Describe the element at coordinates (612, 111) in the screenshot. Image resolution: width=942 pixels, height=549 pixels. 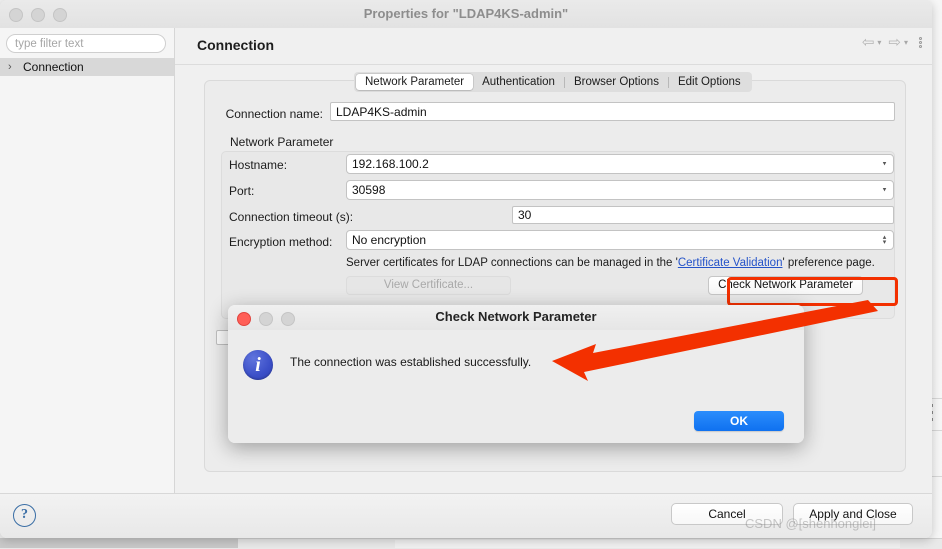
I see `connection-name-input` at that location.